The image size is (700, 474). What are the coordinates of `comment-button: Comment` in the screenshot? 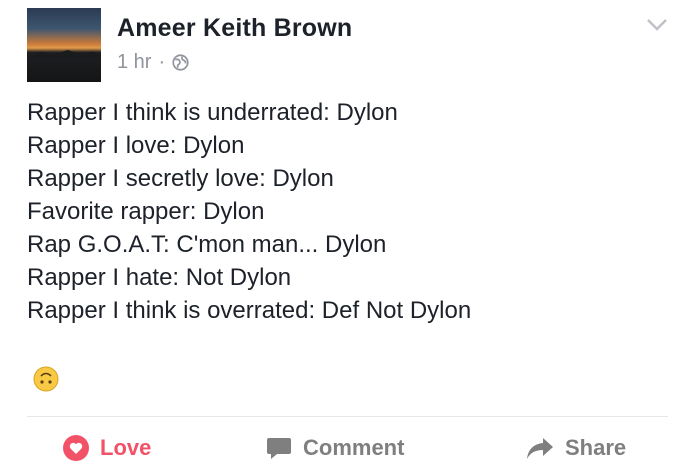 It's located at (334, 448).